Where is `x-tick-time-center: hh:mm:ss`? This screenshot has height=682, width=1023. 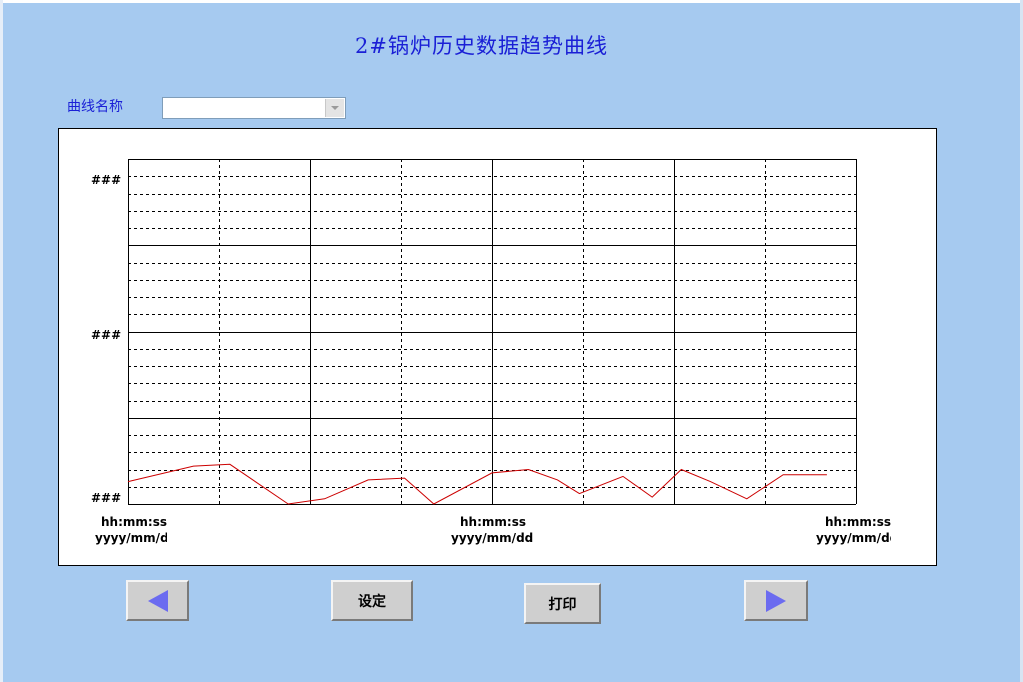
x-tick-time-center: hh:mm:ss is located at coordinates (493, 522).